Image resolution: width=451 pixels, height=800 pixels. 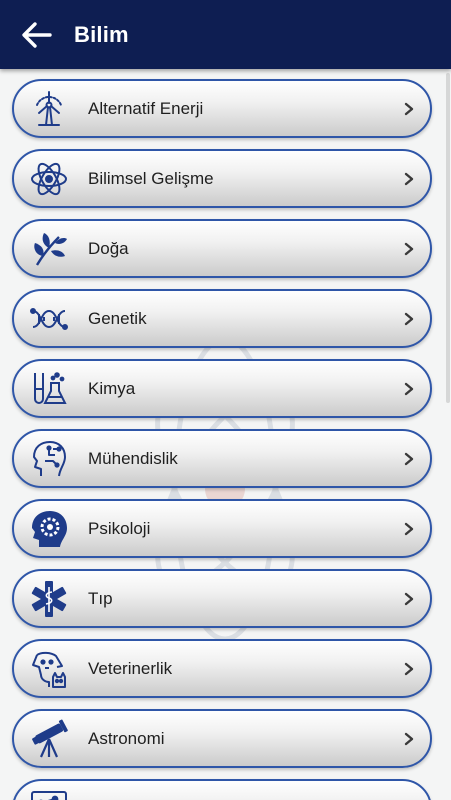 I want to click on list-item-label: Bilimsel Gelişme, so click(x=151, y=178).